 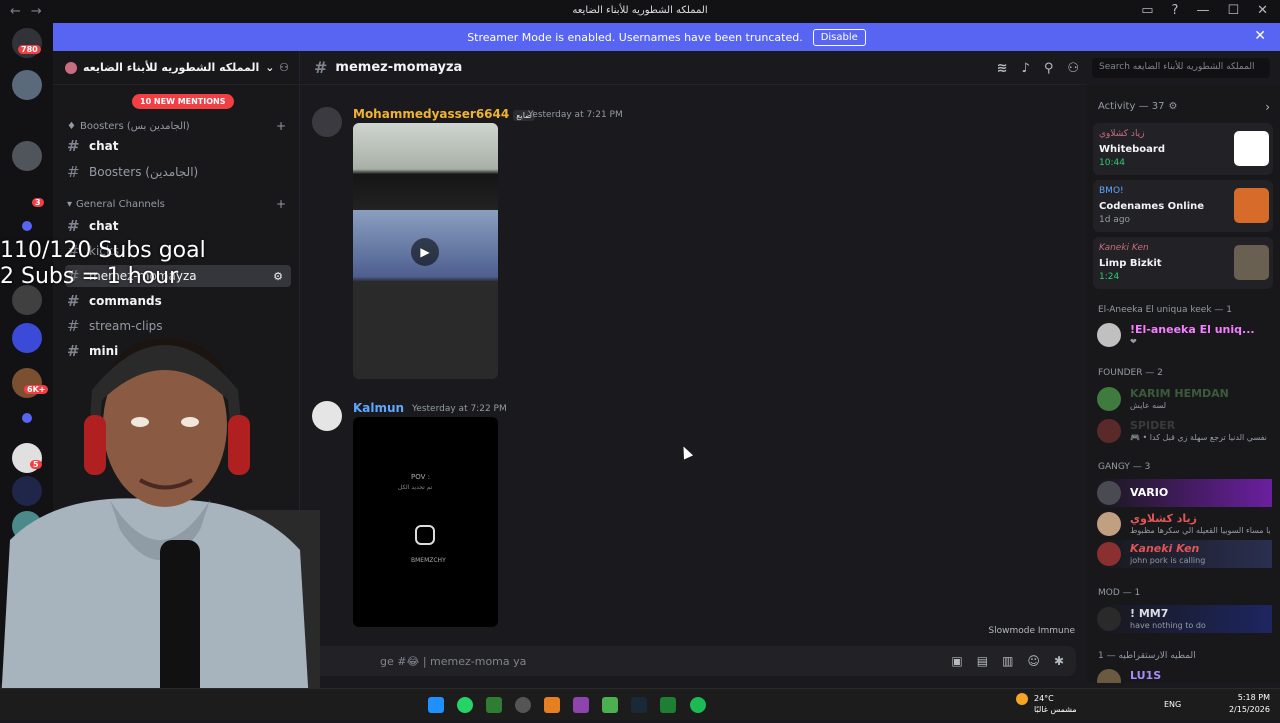 I want to click on whatsapp-icon, so click(x=465, y=705).